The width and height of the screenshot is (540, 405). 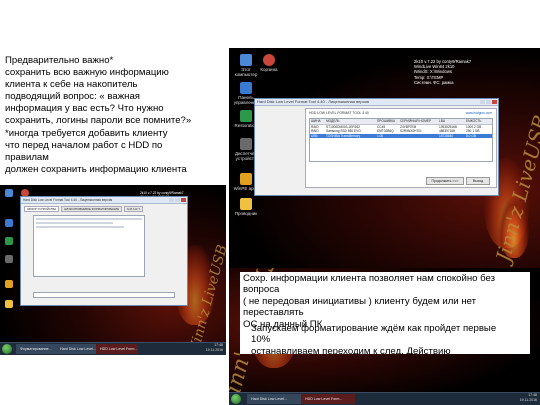 What do you see at coordinates (261, 340) in the screenshot?
I see `overlap-line: 10%` at bounding box center [261, 340].